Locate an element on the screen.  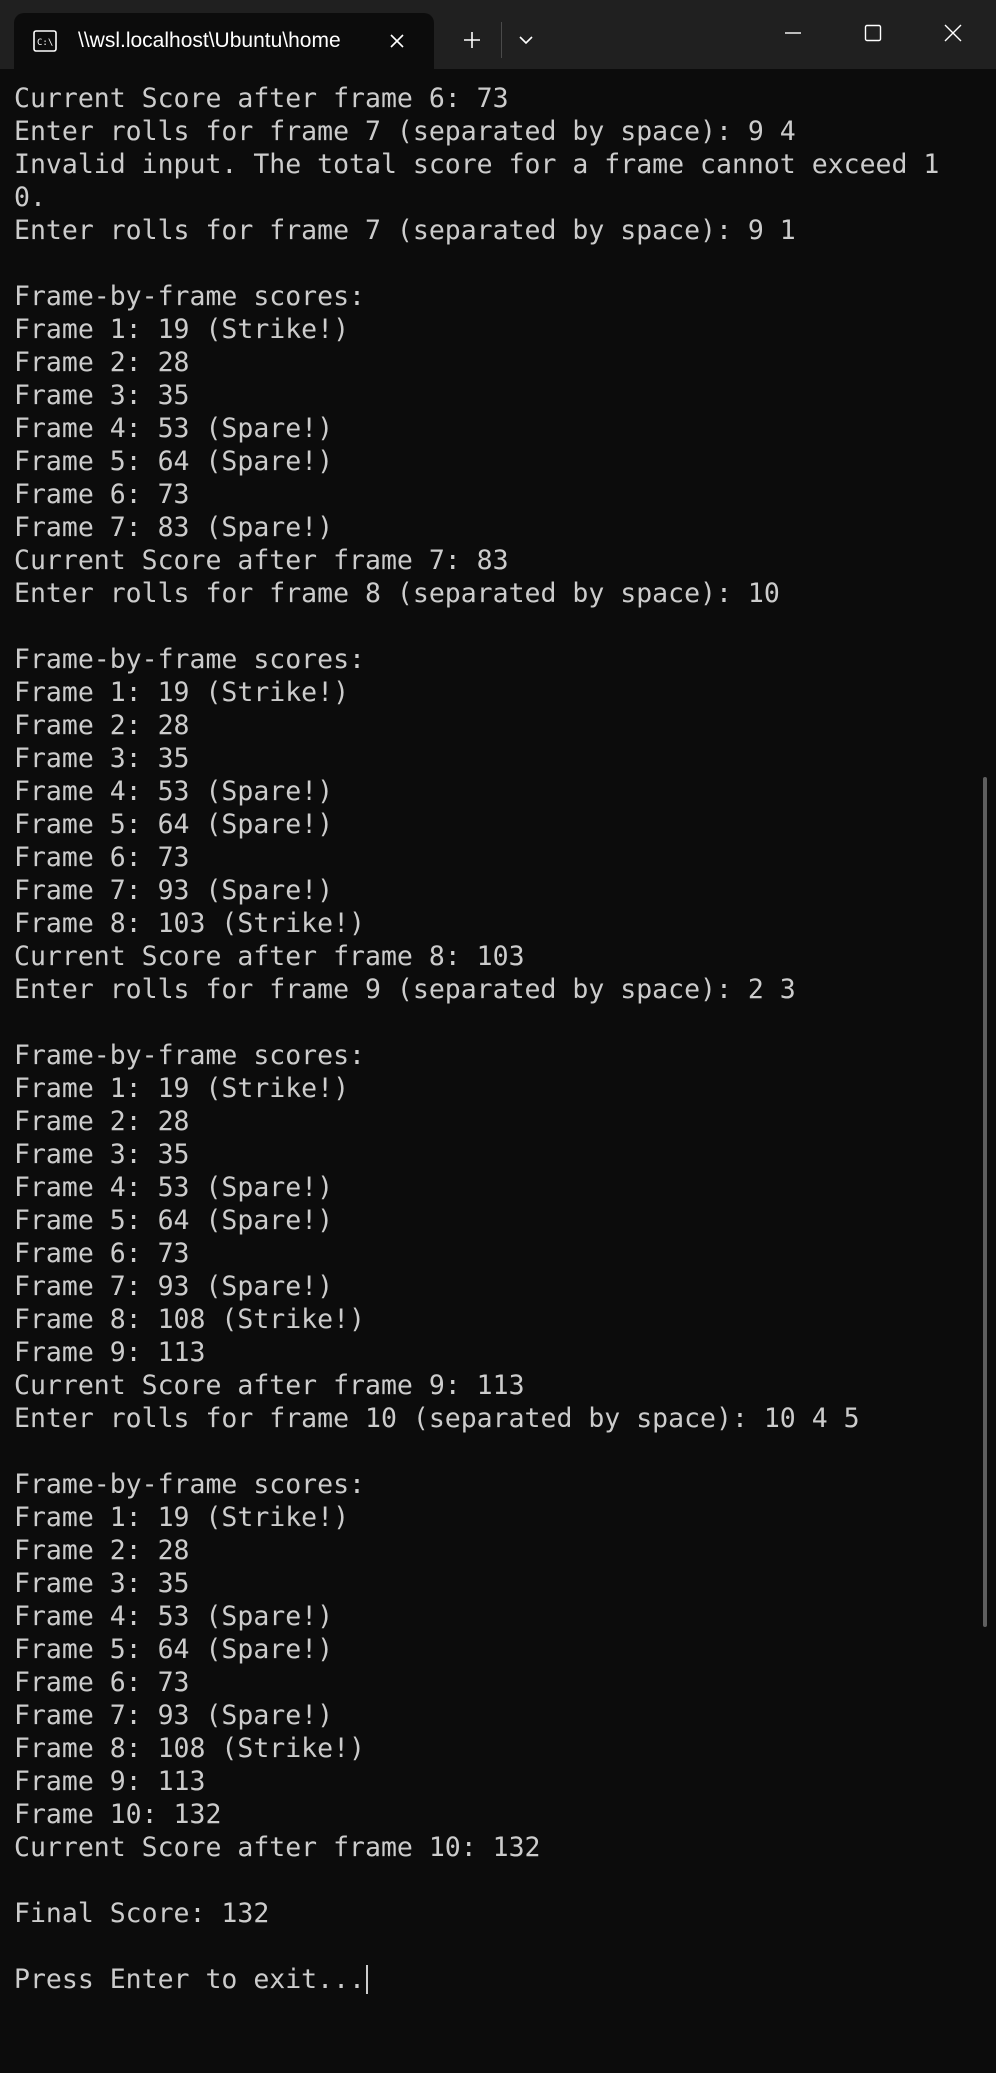
close-icon is located at coordinates (397, 41).